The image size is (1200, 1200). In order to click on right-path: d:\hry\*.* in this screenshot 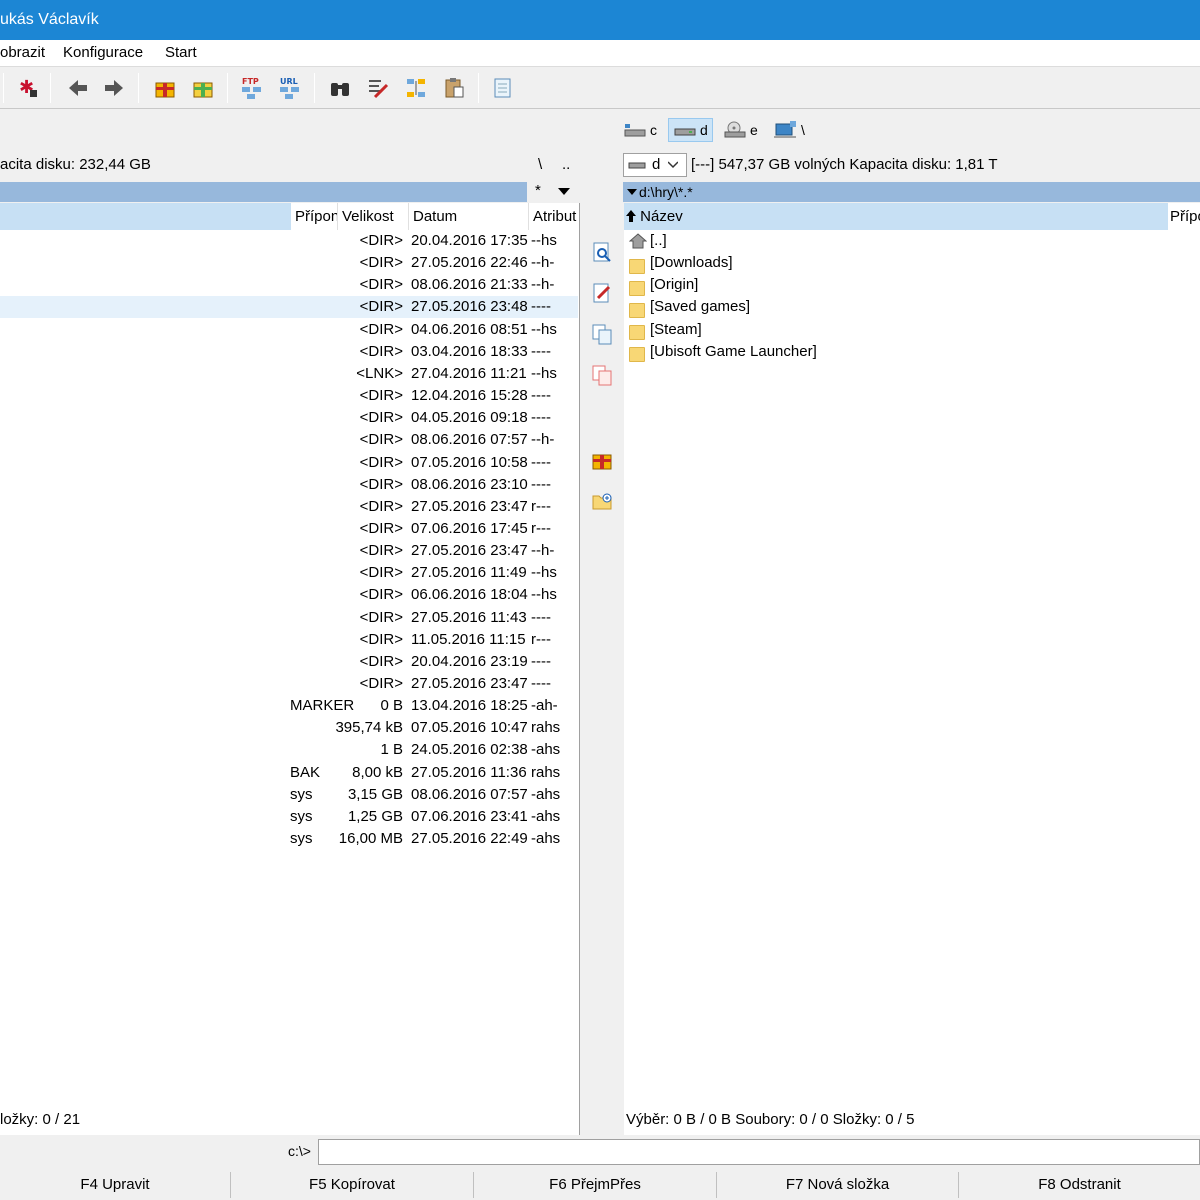, I will do `click(666, 192)`.